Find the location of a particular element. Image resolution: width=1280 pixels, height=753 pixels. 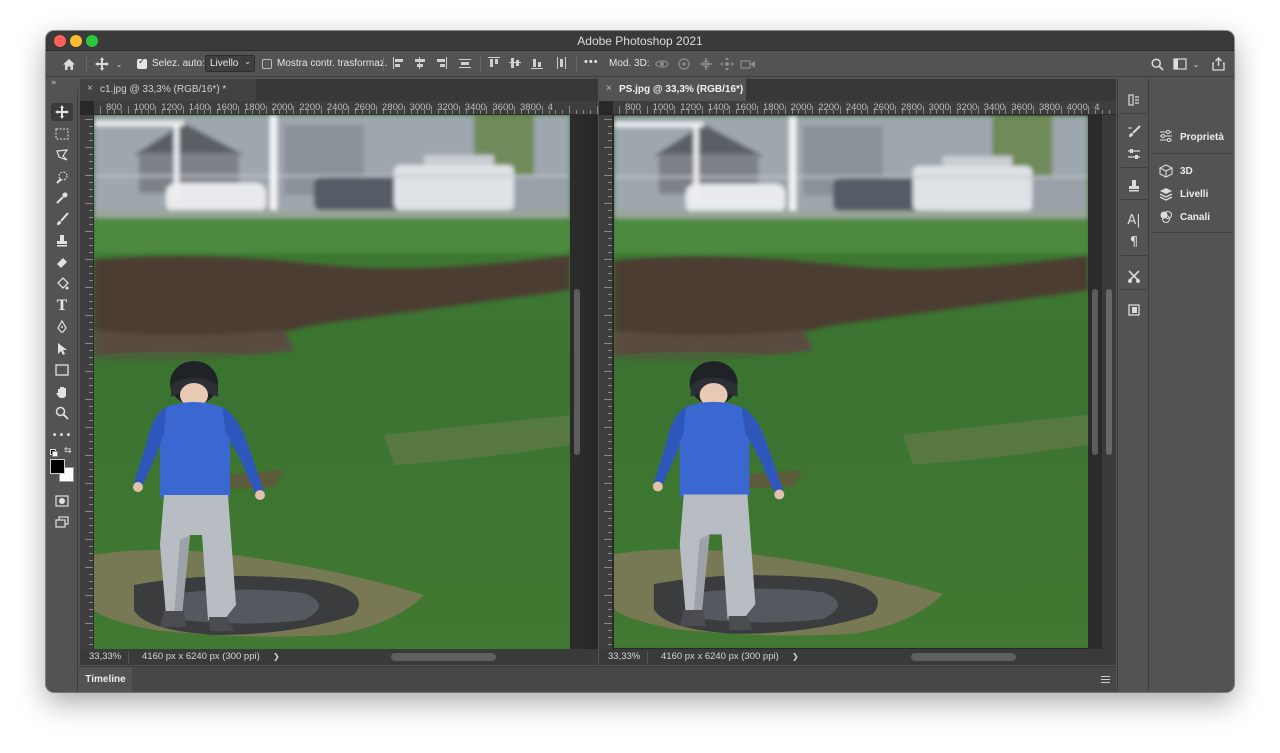

swap-colors-icon: ⇆ is located at coordinates (68, 451).